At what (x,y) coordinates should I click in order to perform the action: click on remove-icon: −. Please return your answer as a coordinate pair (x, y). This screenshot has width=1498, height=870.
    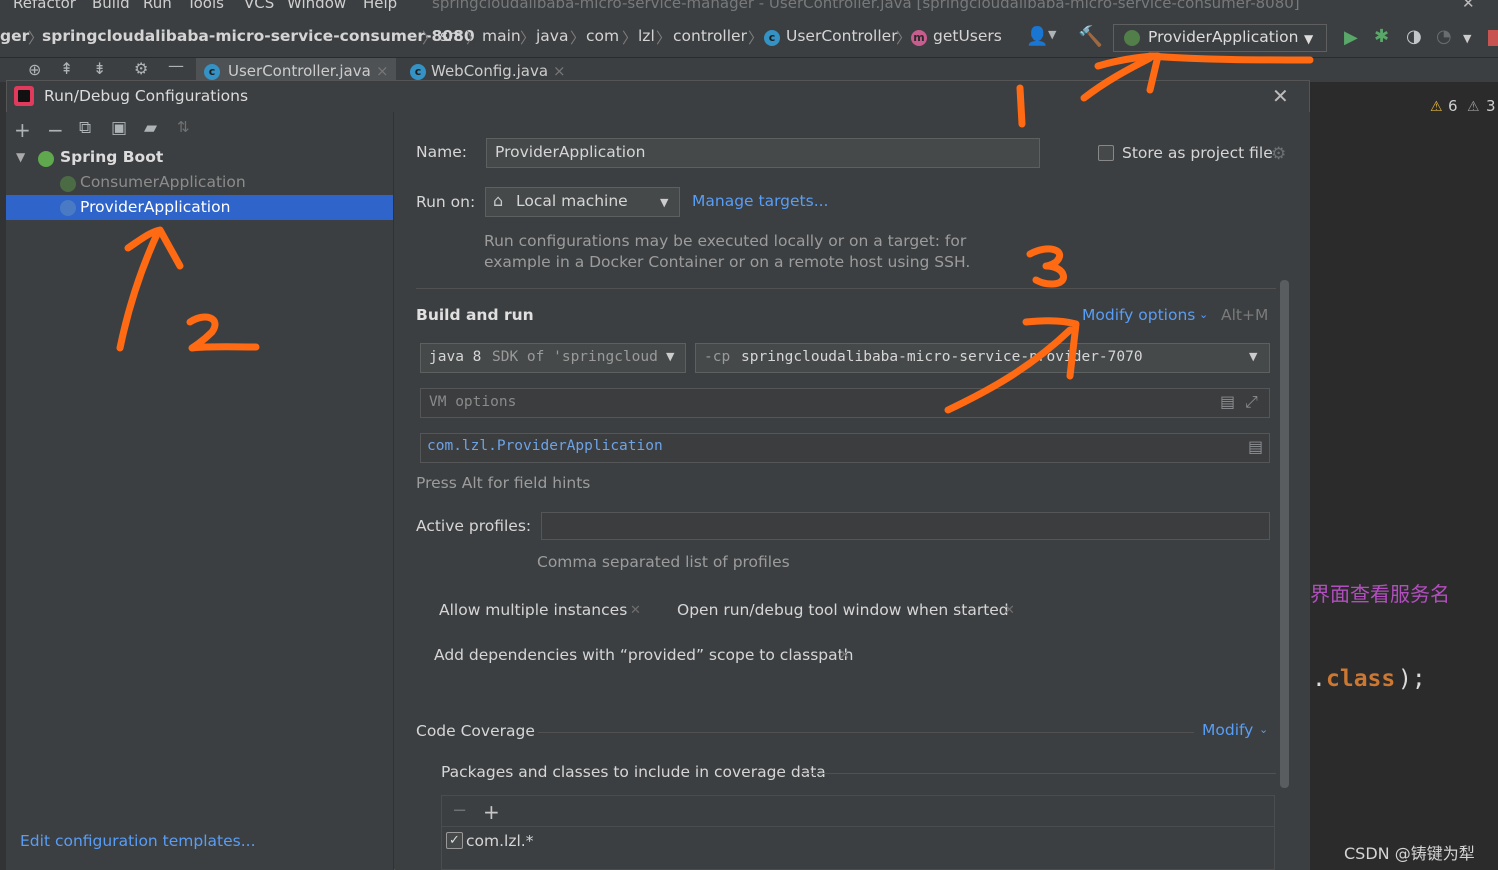
    Looking at the image, I should click on (55, 130).